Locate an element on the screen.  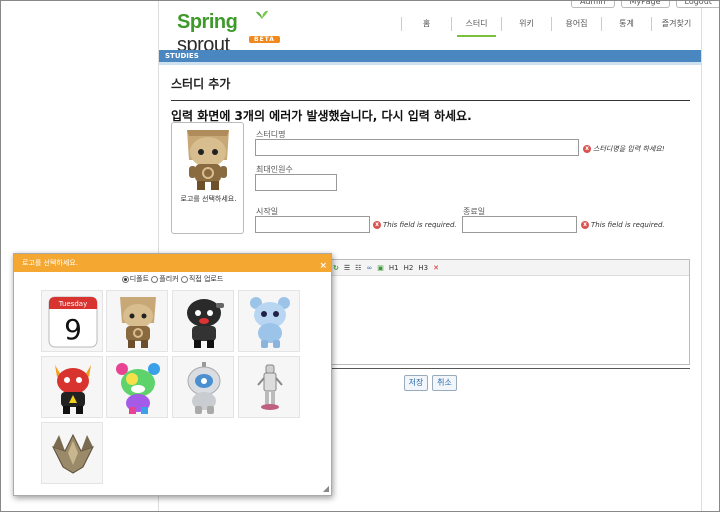
radio-flickr is located at coordinates (155, 279).